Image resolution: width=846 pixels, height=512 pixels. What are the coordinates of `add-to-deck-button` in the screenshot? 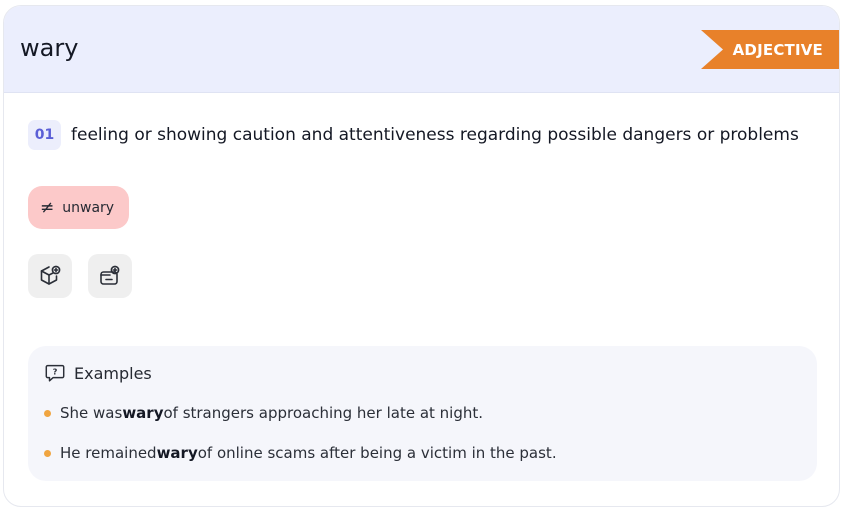 It's located at (50, 276).